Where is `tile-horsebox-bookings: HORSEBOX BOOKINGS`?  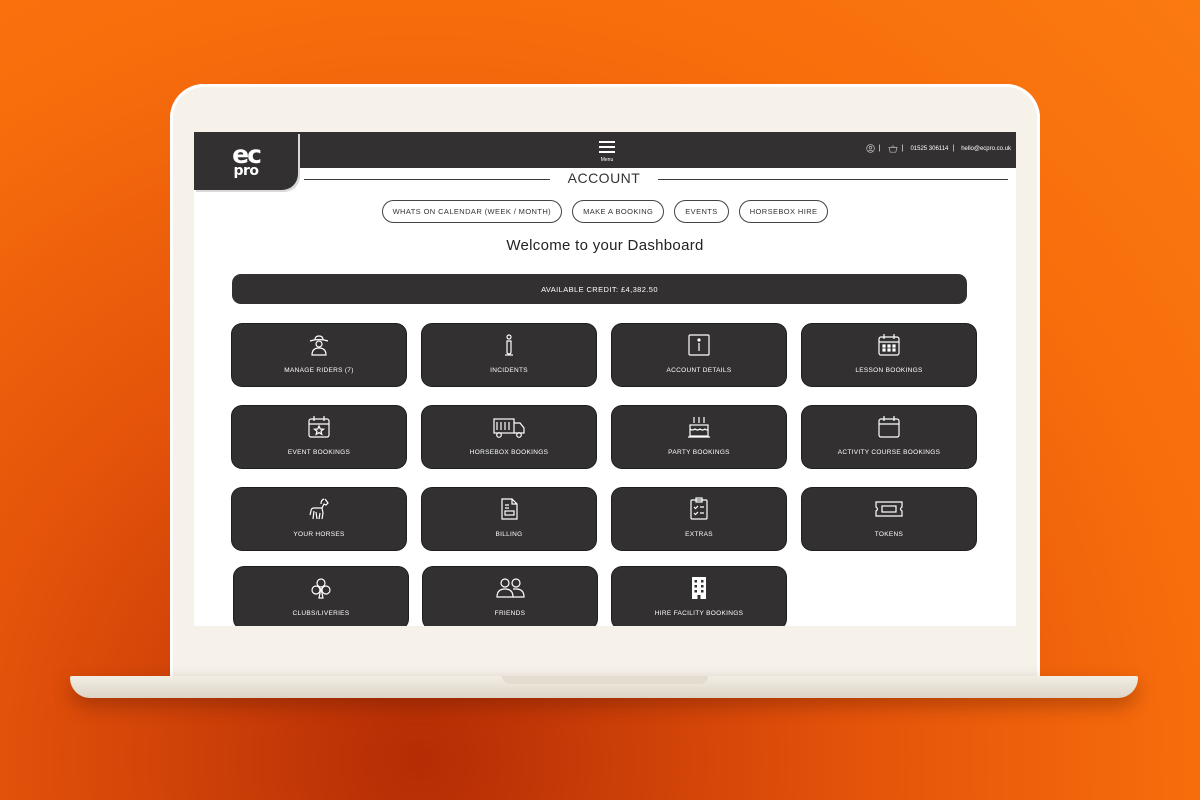 tile-horsebox-bookings: HORSEBOX BOOKINGS is located at coordinates (509, 437).